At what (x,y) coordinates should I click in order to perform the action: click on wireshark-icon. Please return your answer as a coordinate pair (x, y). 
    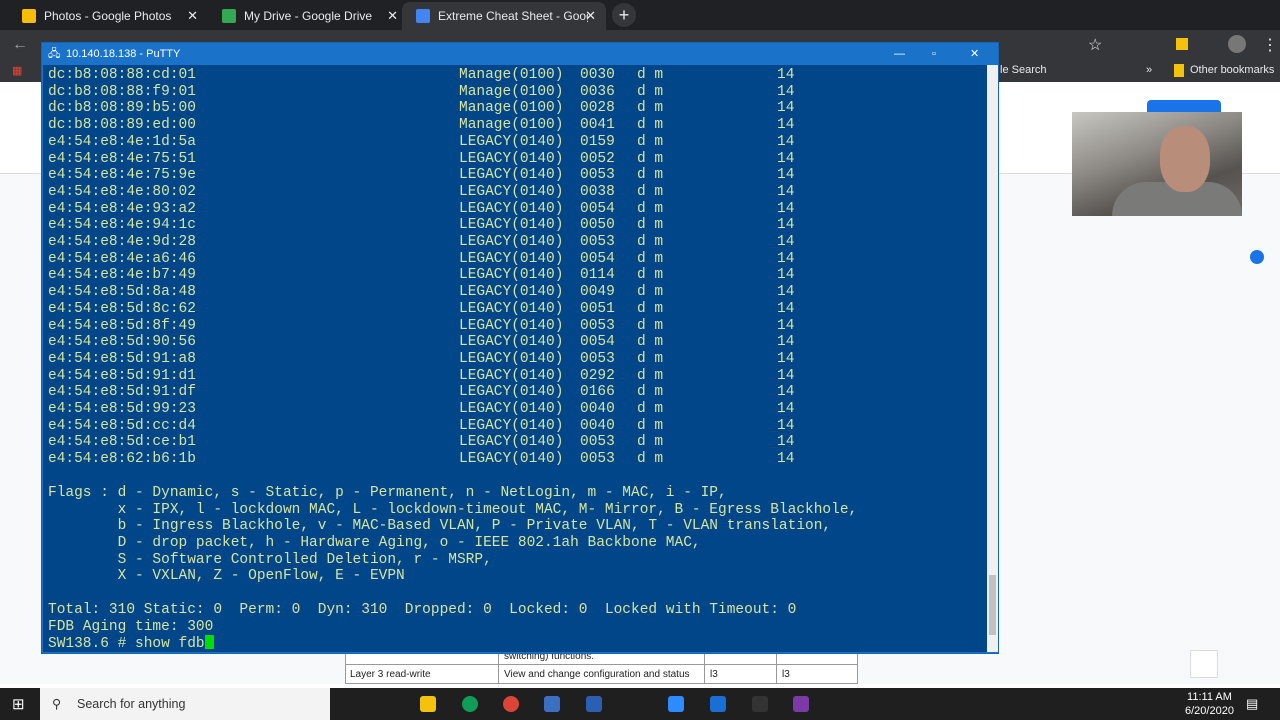
    Looking at the image, I should click on (718, 704).